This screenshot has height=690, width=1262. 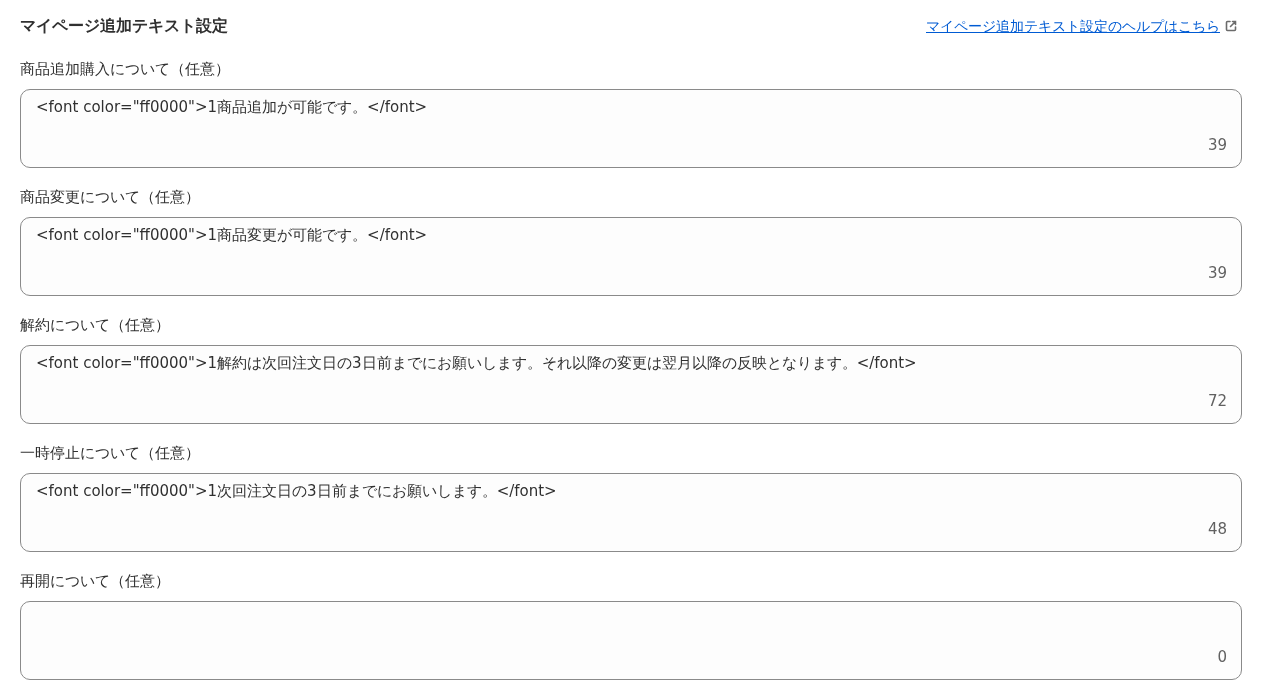 What do you see at coordinates (95, 325) in the screenshot?
I see `field-label: 解約について（任意）` at bounding box center [95, 325].